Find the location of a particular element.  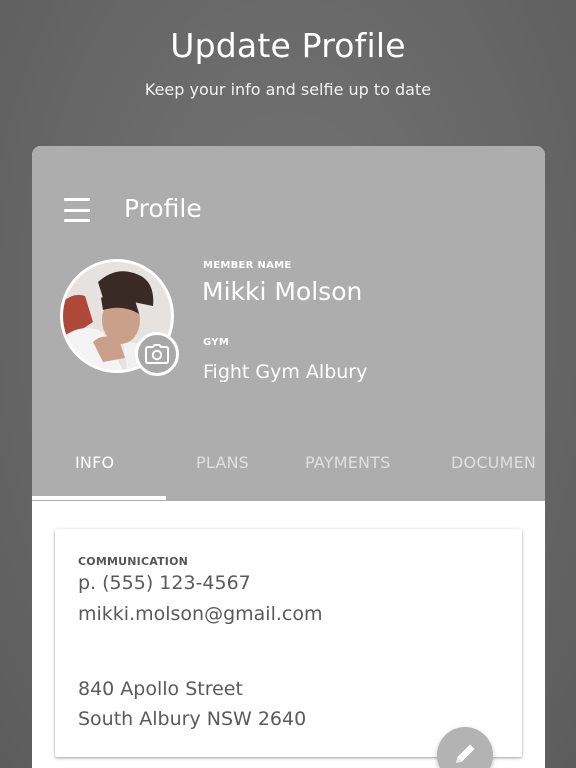

email-address: mikki.molson@gmail.com is located at coordinates (200, 614).